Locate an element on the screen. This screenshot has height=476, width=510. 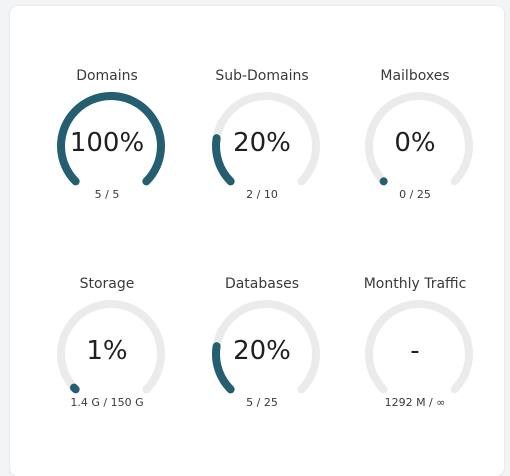
gauge-usage: 5 / 25 is located at coordinates (262, 402).